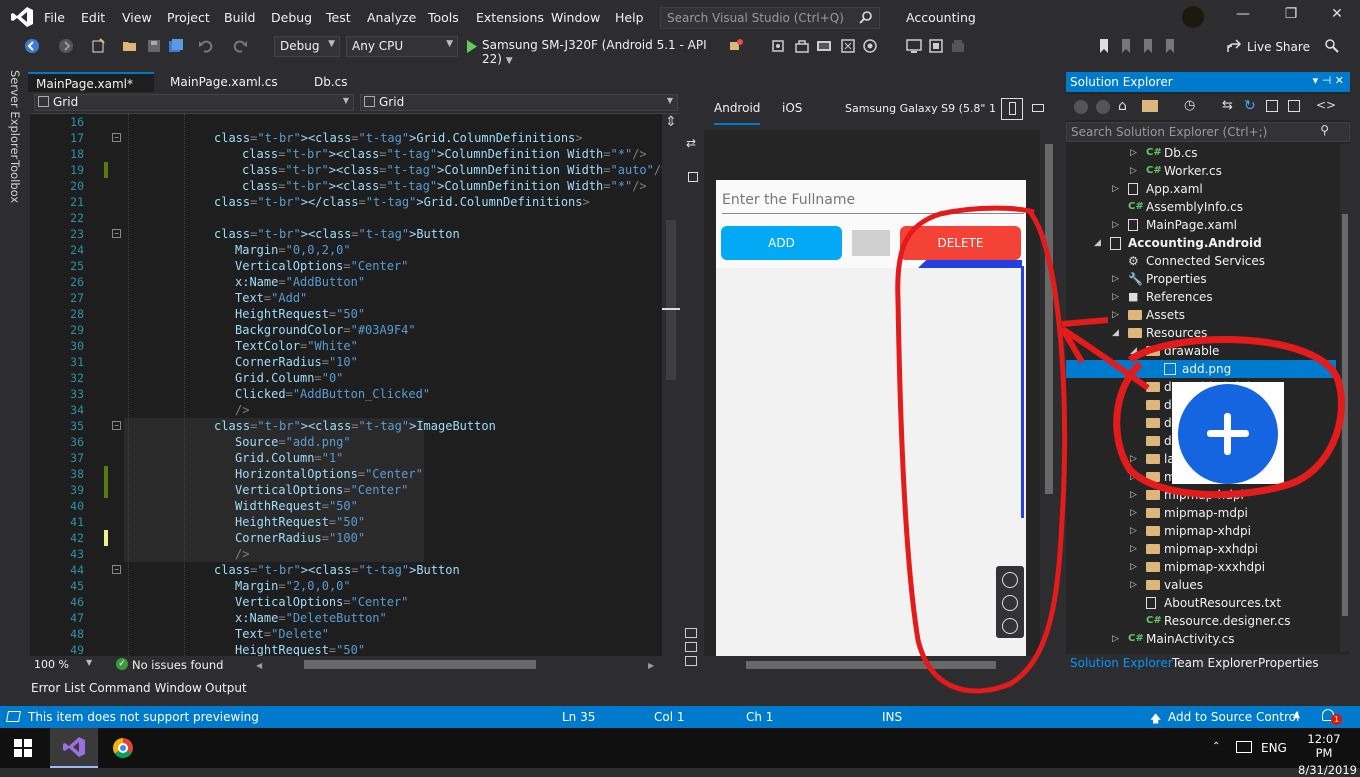  Describe the element at coordinates (1201, 495) in the screenshot. I see `tree-item: ▷ mipmap-hdpi` at that location.